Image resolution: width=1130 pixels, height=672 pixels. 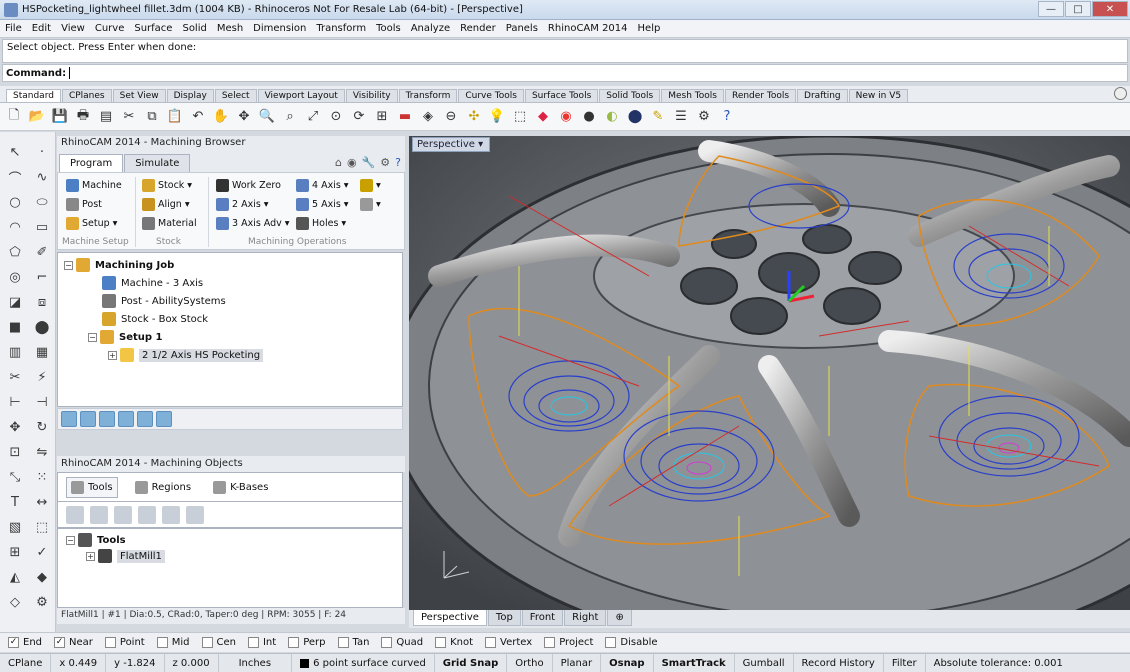 I want to click on curve-icon: ∿, so click(x=42, y=177).